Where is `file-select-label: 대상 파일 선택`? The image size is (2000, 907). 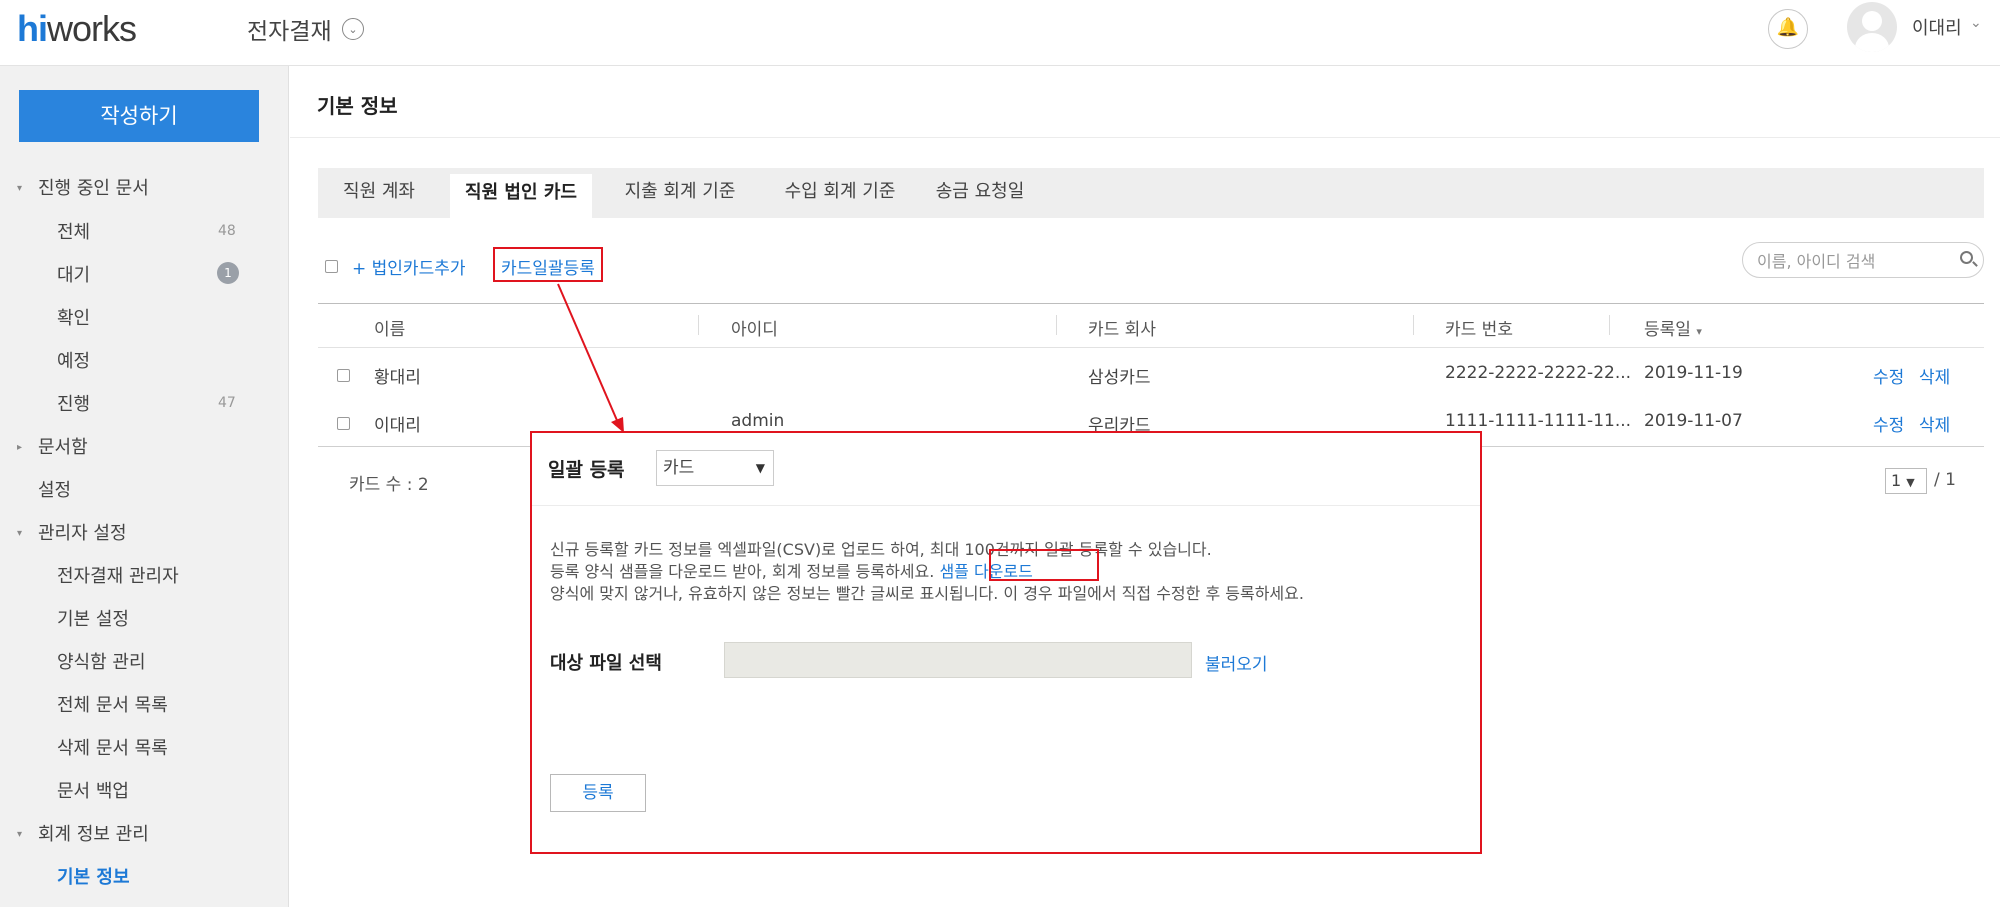 file-select-label: 대상 파일 선택 is located at coordinates (606, 663).